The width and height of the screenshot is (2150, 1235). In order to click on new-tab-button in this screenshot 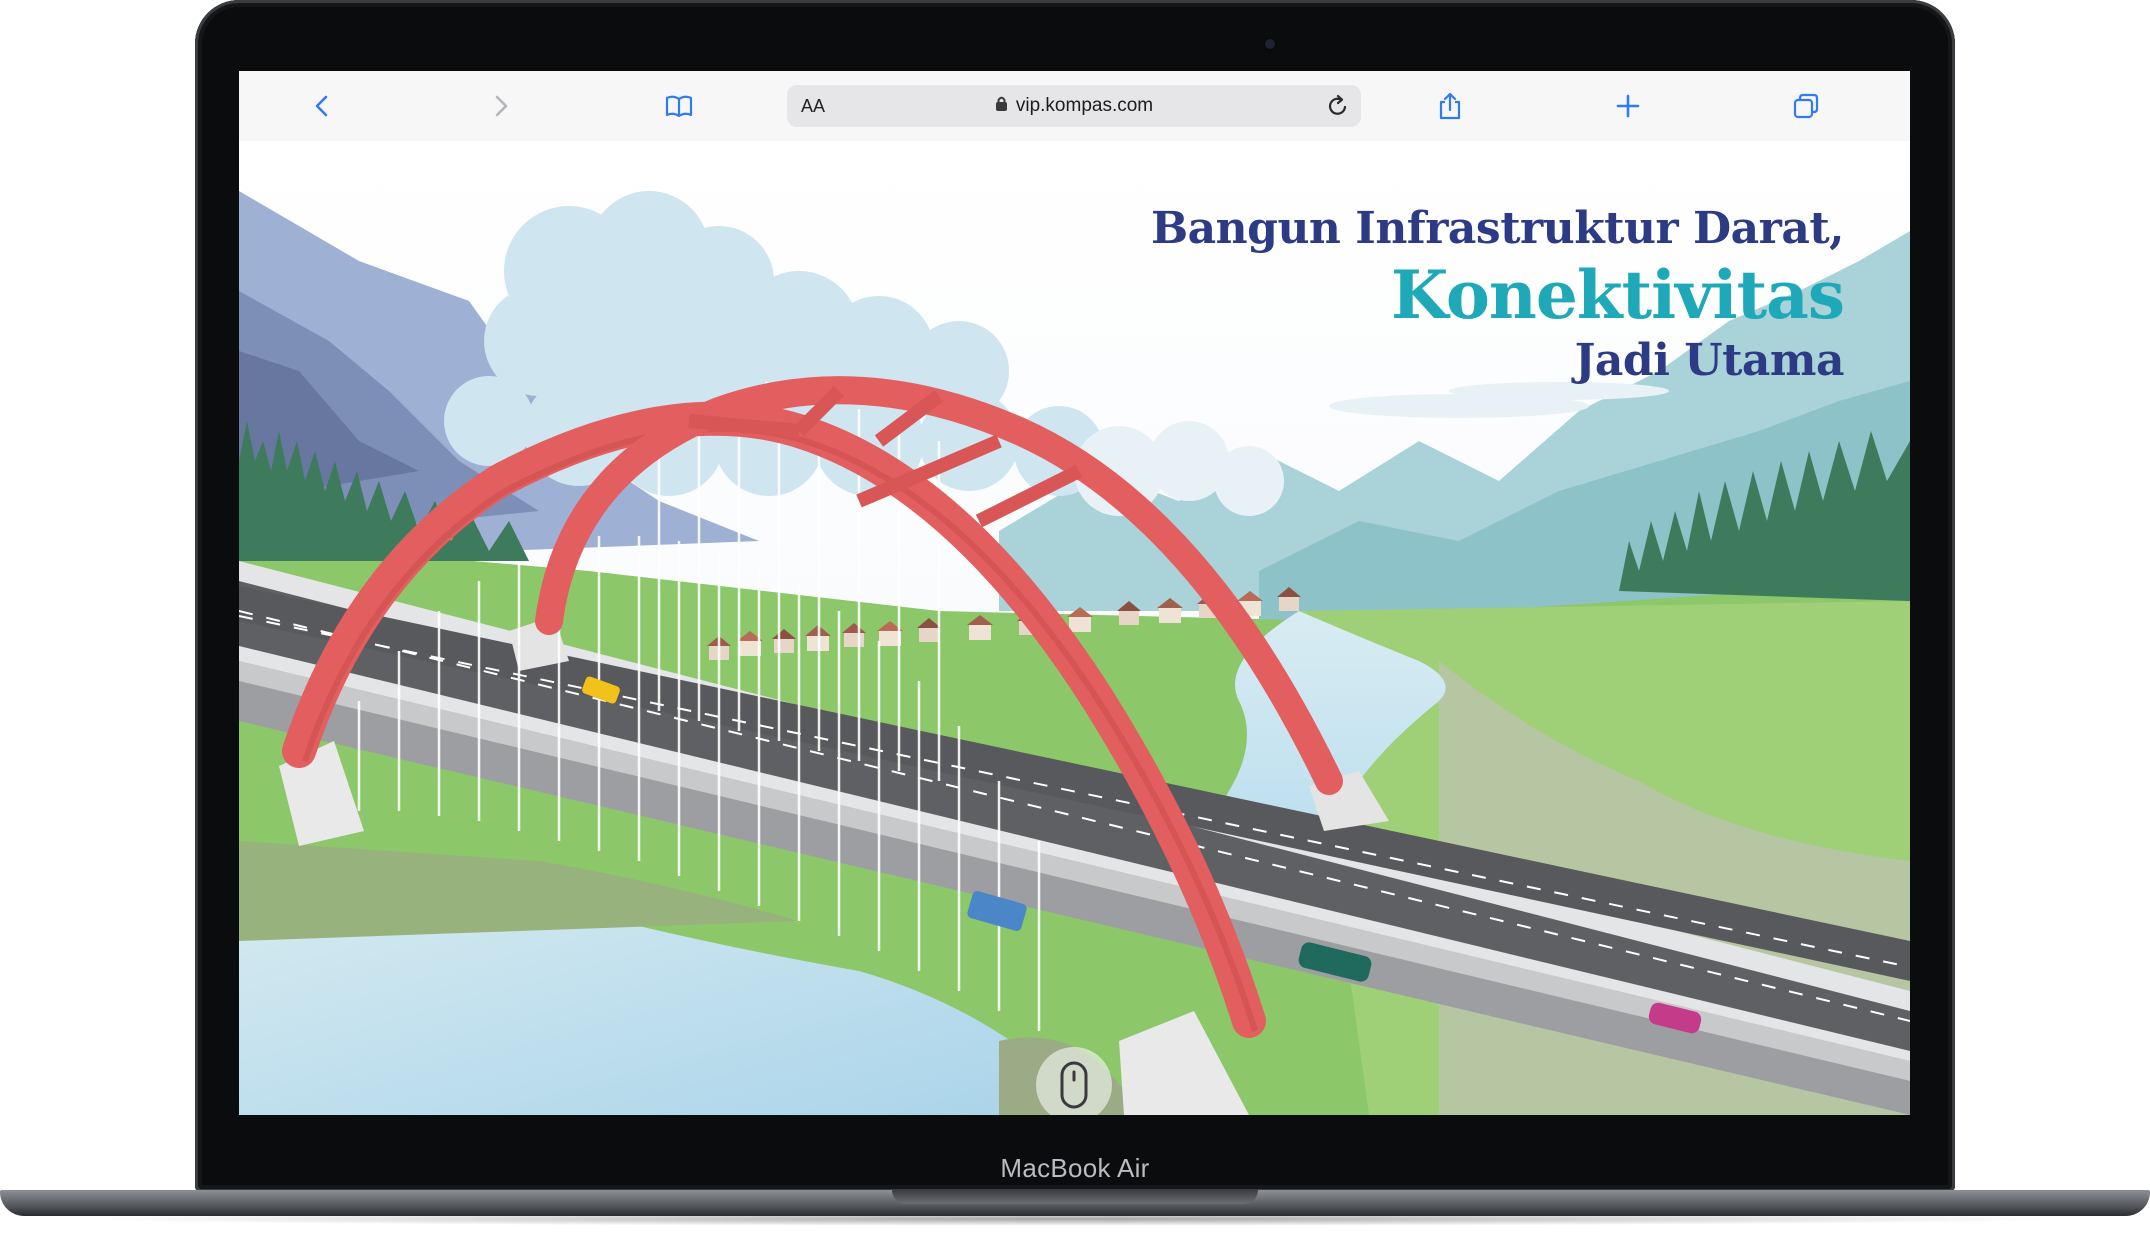, I will do `click(1628, 106)`.